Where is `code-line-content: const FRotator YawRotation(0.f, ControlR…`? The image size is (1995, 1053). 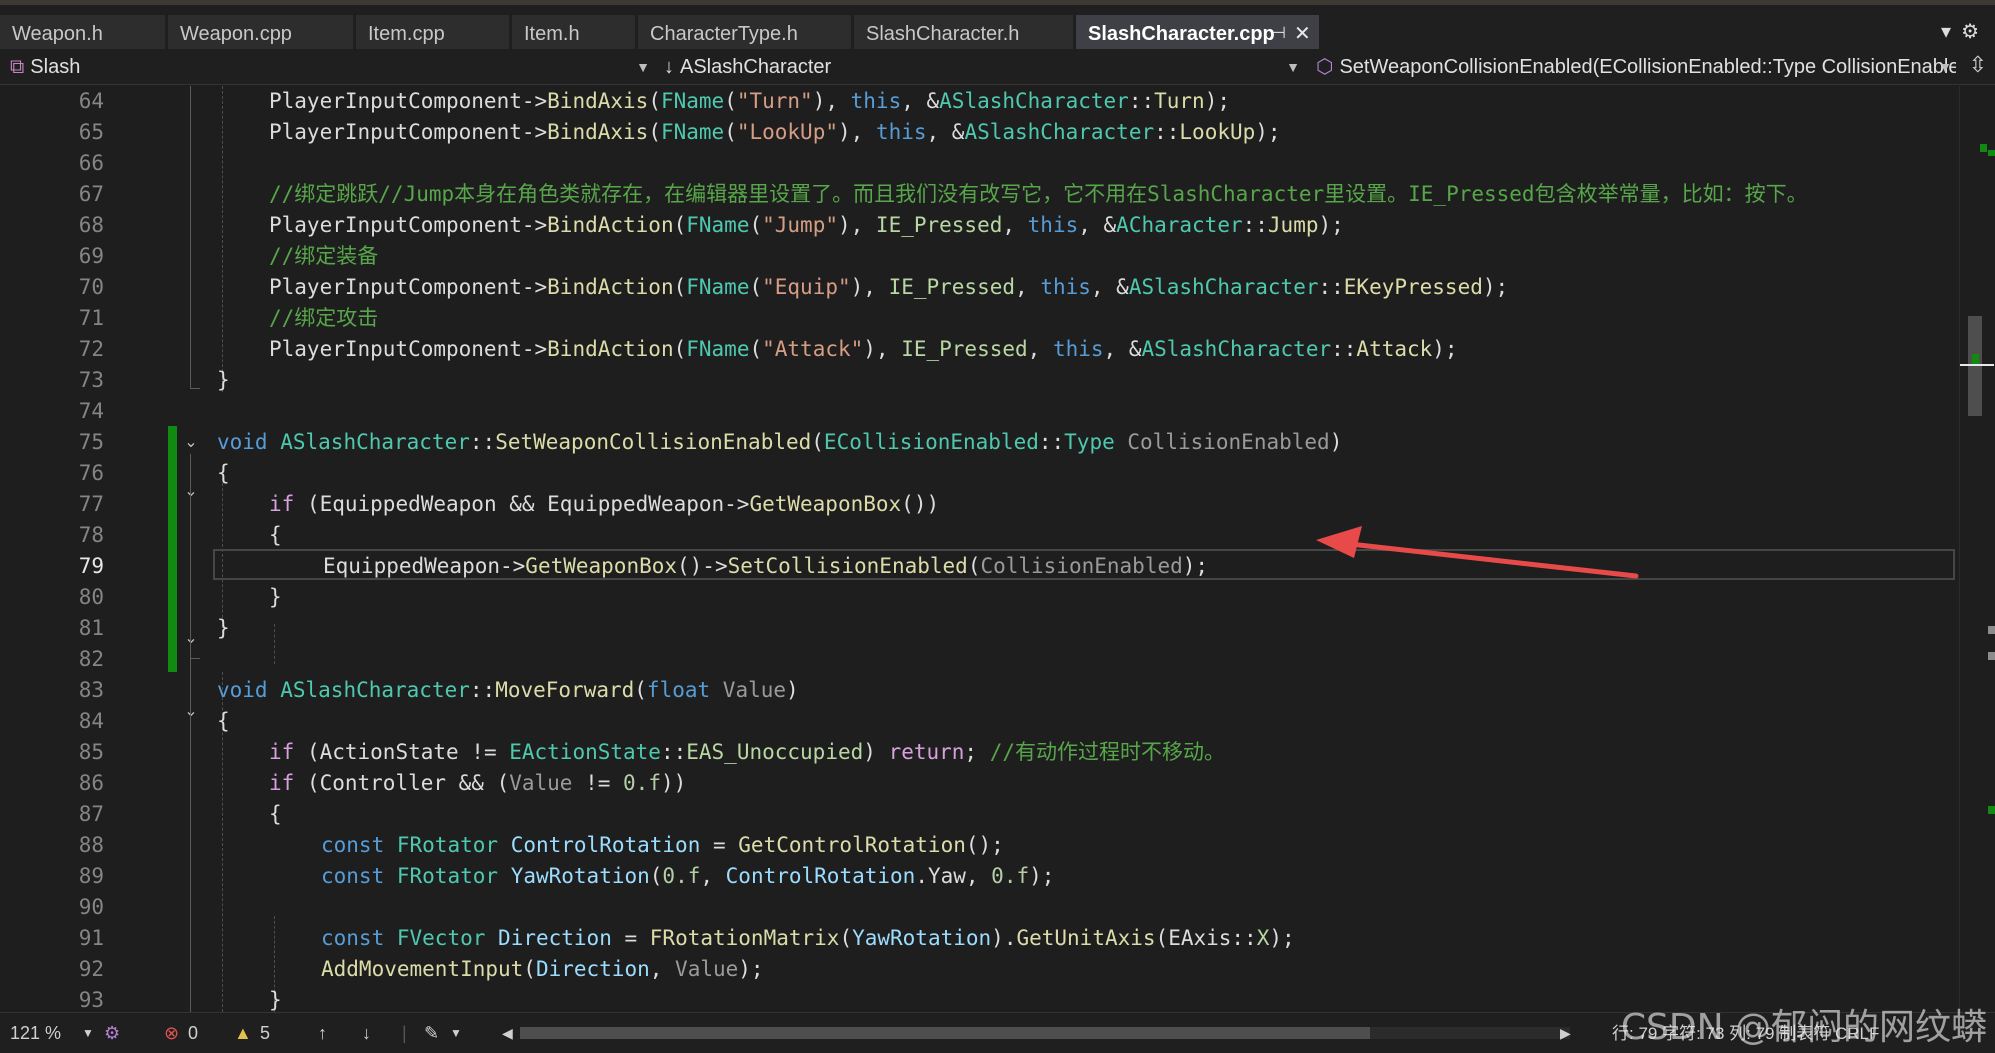
code-line-content: const FRotator YawRotation(0.f, ControlR… is located at coordinates (635, 876).